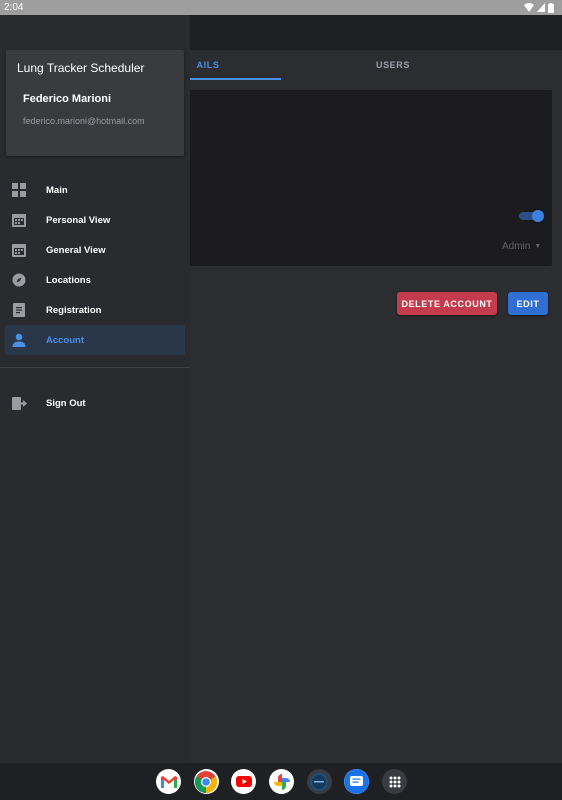 The height and width of the screenshot is (800, 562). Describe the element at coordinates (78, 220) in the screenshot. I see `nav-item-label: Personal View` at that location.